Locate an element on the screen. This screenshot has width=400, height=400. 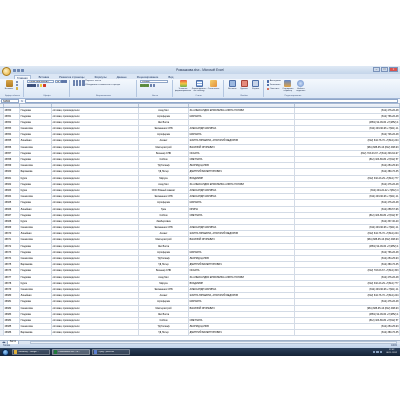
table-cell: (4851) 92-09-60 +7(4852) 4 is located at coordinates (347, 246).